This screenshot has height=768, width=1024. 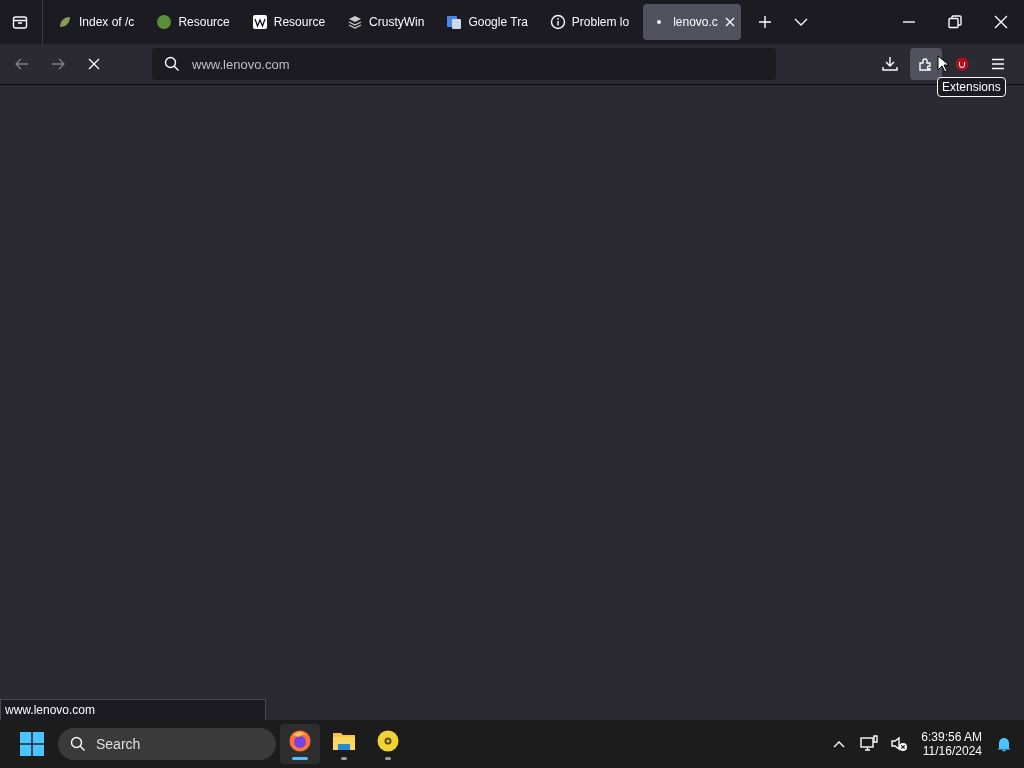 What do you see at coordinates (899, 744) in the screenshot?
I see `speaker-muted-icon` at bounding box center [899, 744].